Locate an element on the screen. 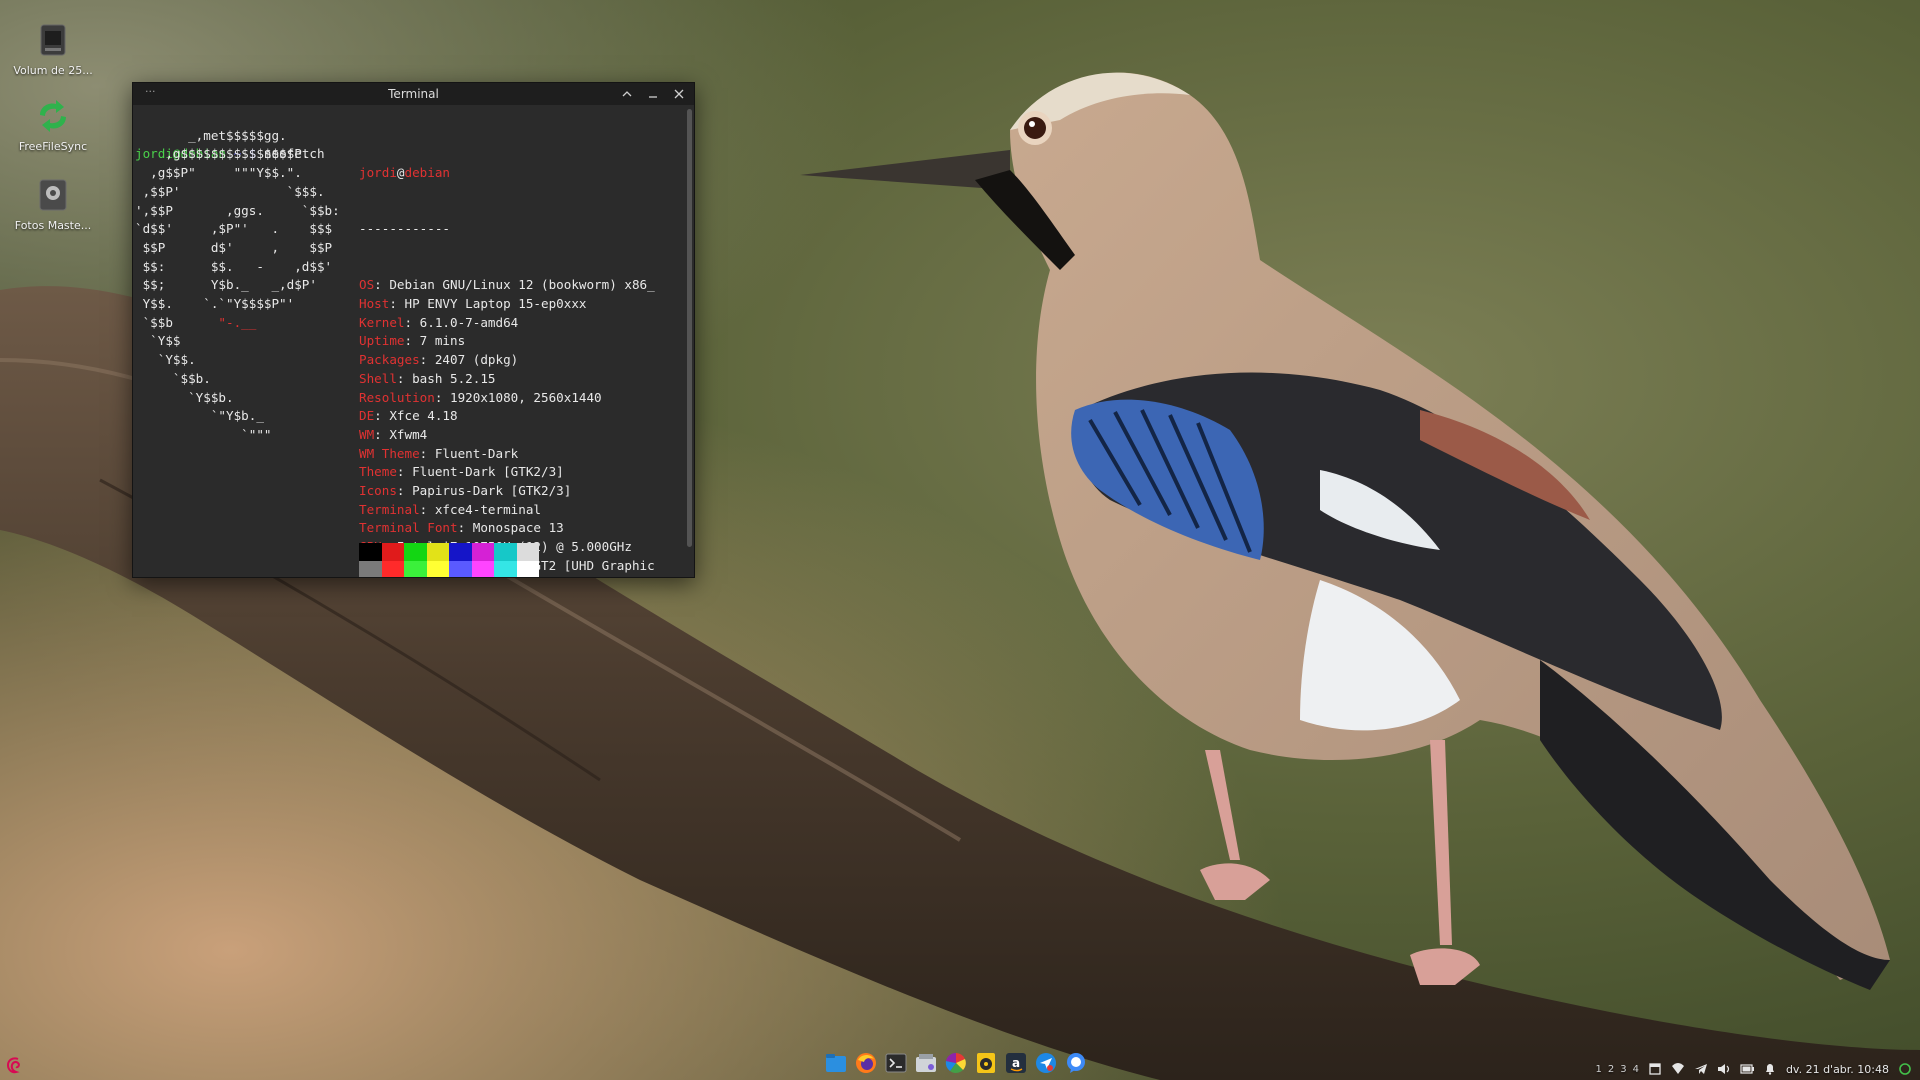 Image resolution: width=1920 pixels, height=1080 pixels. window-titlebar: ··· Terminal is located at coordinates (413, 94).